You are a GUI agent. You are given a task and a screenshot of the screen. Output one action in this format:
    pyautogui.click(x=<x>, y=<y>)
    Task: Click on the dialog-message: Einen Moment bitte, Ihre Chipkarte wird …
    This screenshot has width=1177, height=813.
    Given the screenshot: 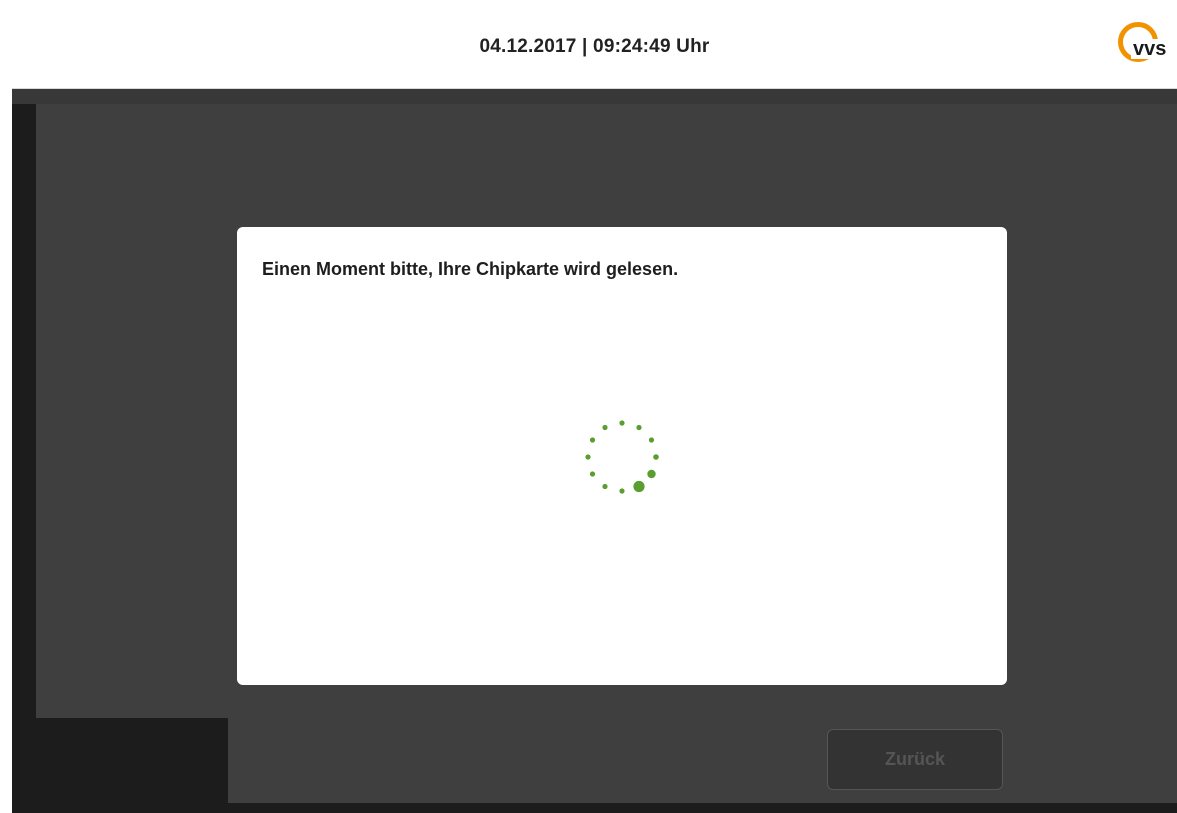 What is the action you would take?
    pyautogui.click(x=470, y=269)
    